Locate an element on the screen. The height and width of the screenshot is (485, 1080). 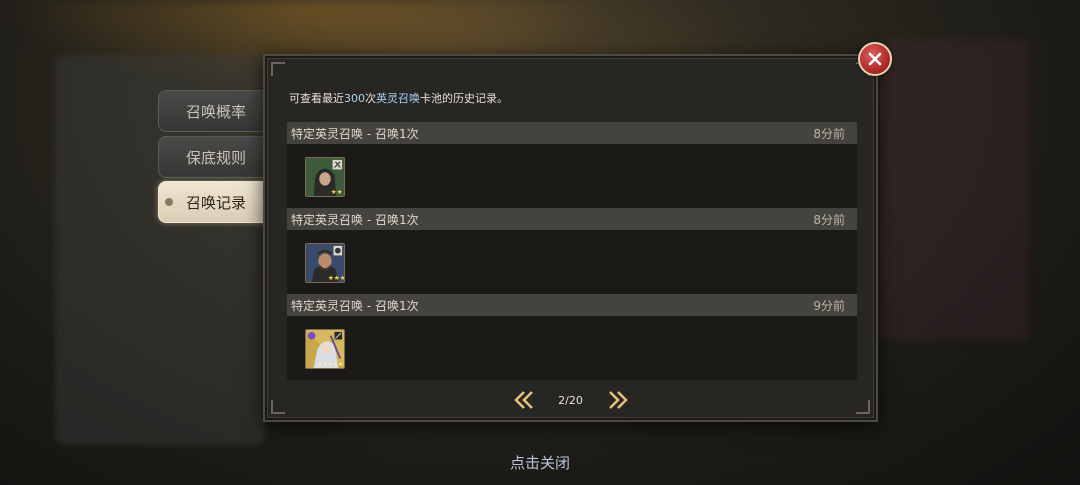
page-indicator: 2/20 is located at coordinates (570, 400).